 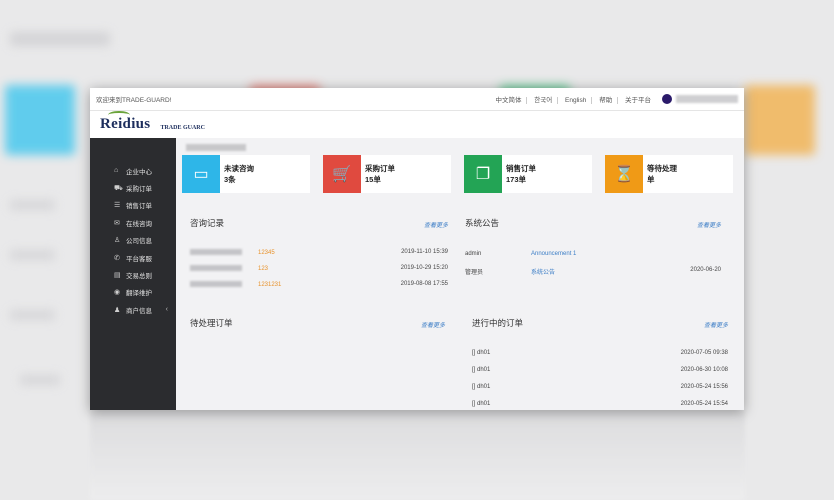 I want to click on sidebar-item-4: ♙ 公司信息, so click(x=133, y=240).